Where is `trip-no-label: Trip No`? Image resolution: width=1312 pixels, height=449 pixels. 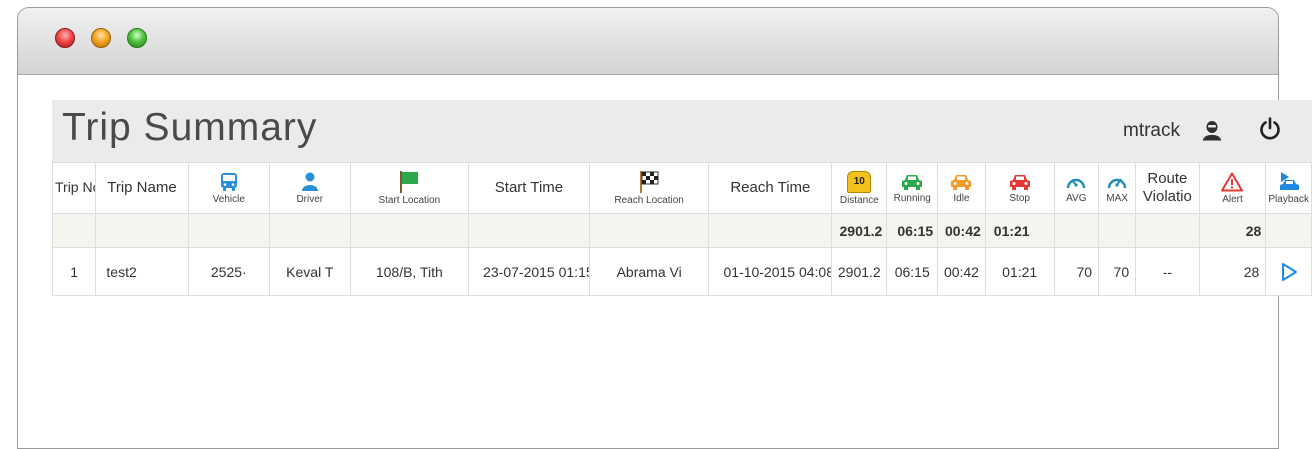
trip-no-label: Trip No is located at coordinates (75, 187).